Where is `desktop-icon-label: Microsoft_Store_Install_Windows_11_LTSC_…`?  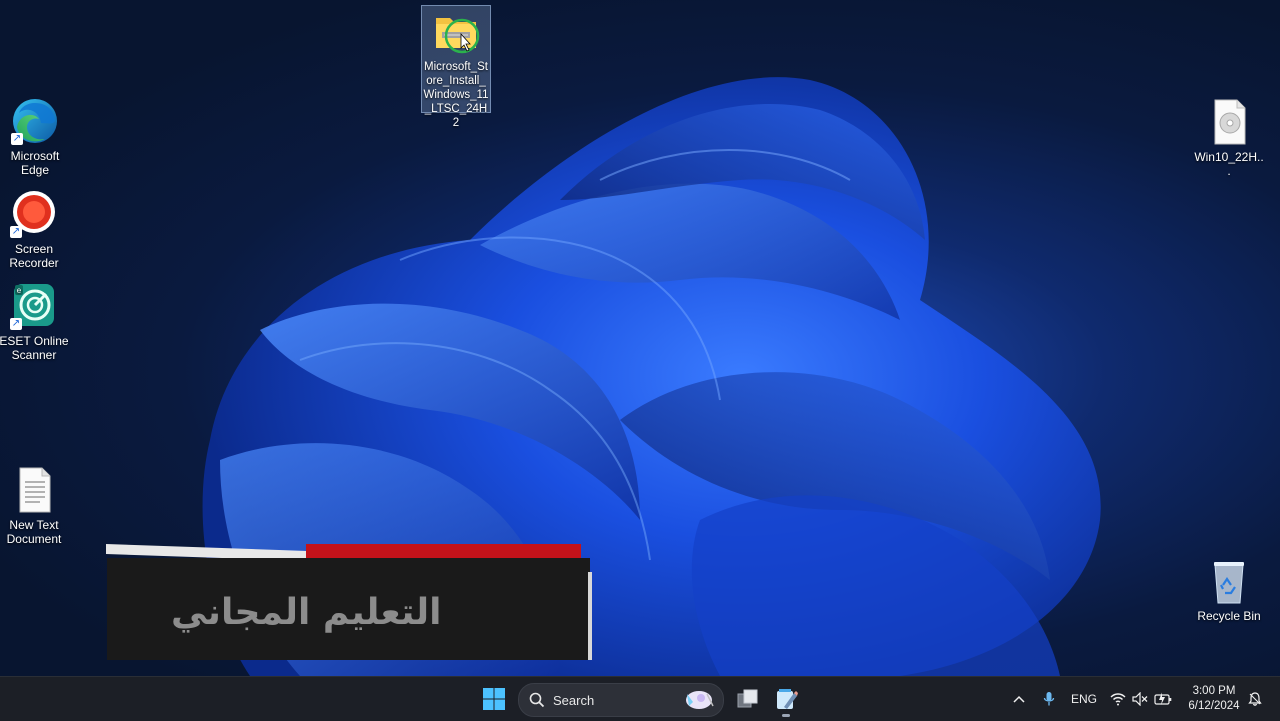
desktop-icon-label: Microsoft_Store_Install_Windows_11_LTSC_… is located at coordinates (456, 95).